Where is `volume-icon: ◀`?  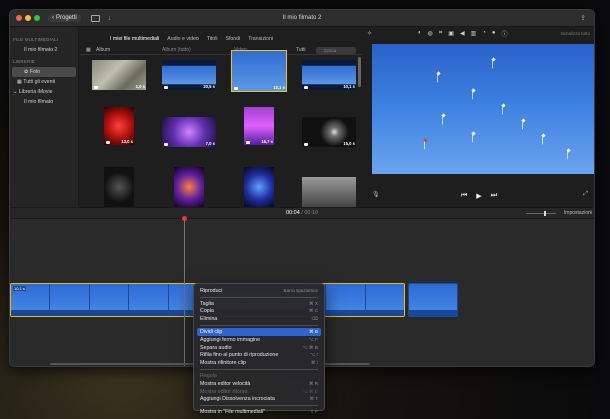 volume-icon: ◀ is located at coordinates (462, 33).